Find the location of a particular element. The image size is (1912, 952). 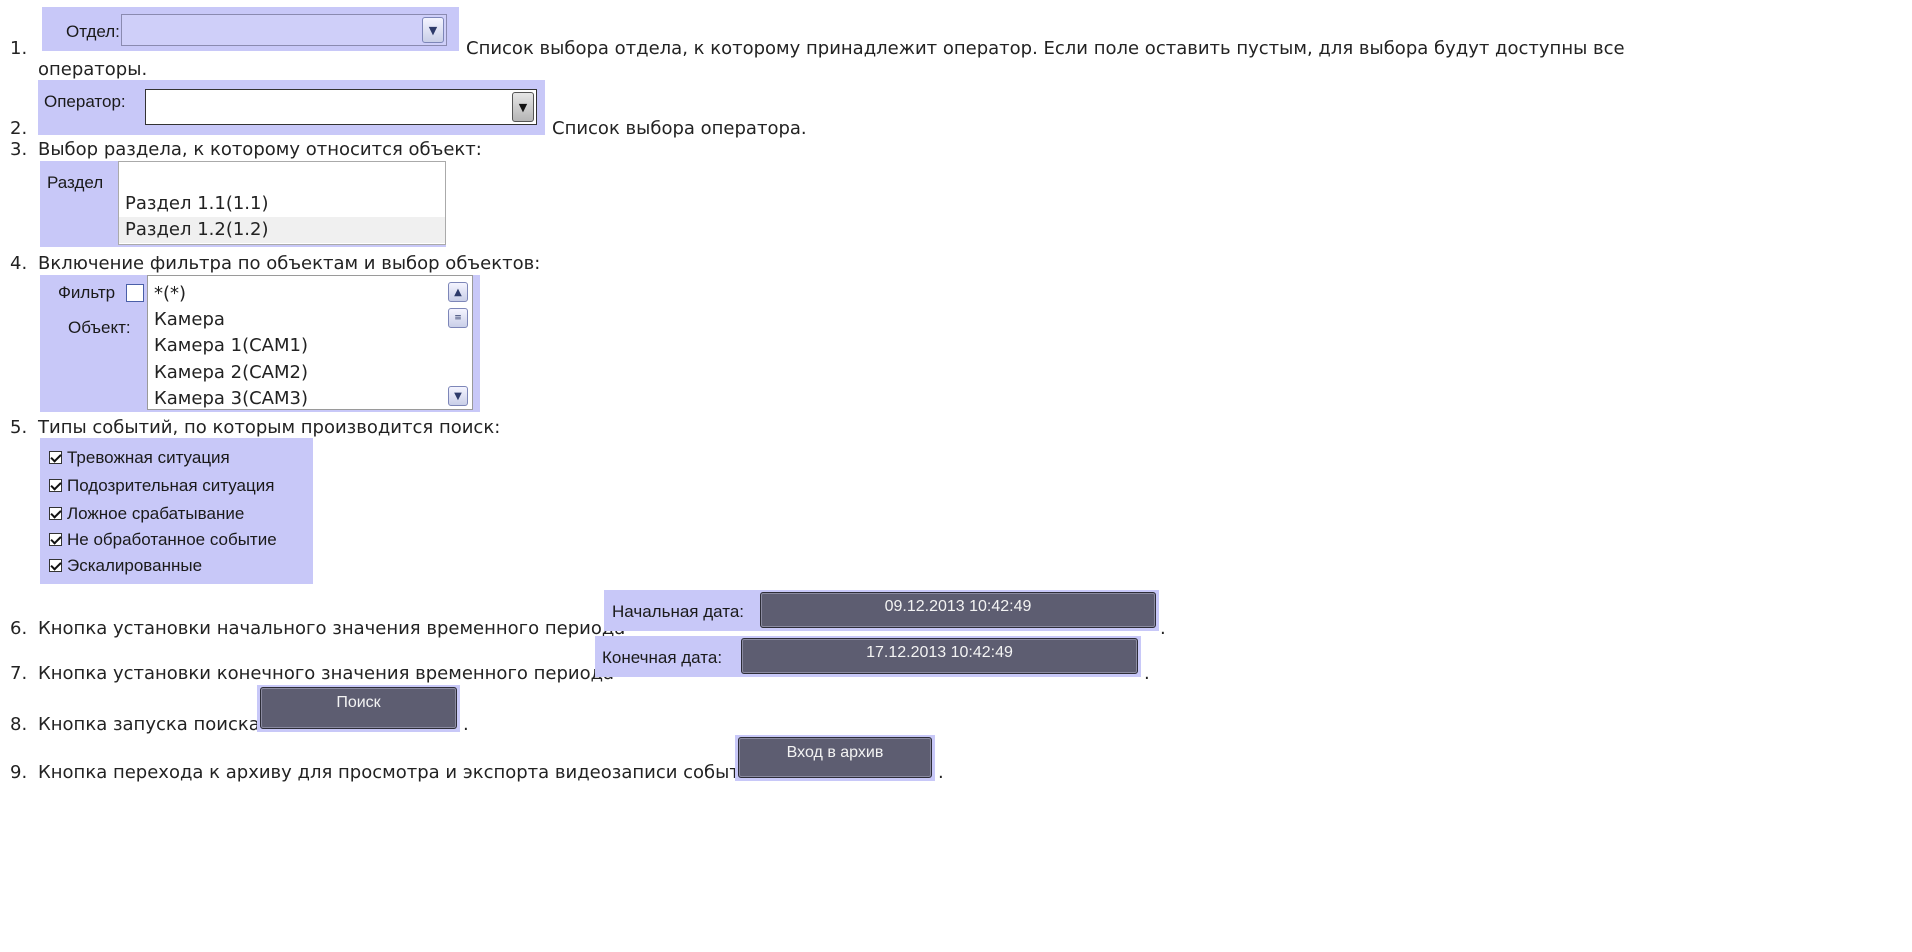

event-label: Тревожная ситуация is located at coordinates (148, 457).